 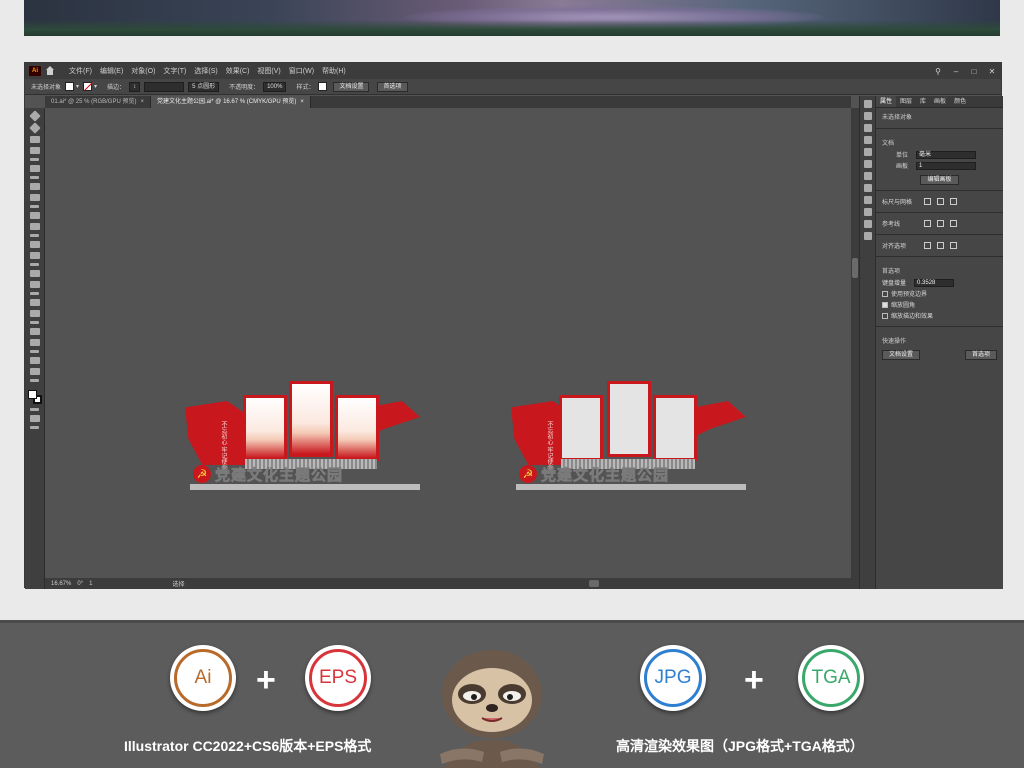 I want to click on color-panel-icon, so click(x=868, y=188).